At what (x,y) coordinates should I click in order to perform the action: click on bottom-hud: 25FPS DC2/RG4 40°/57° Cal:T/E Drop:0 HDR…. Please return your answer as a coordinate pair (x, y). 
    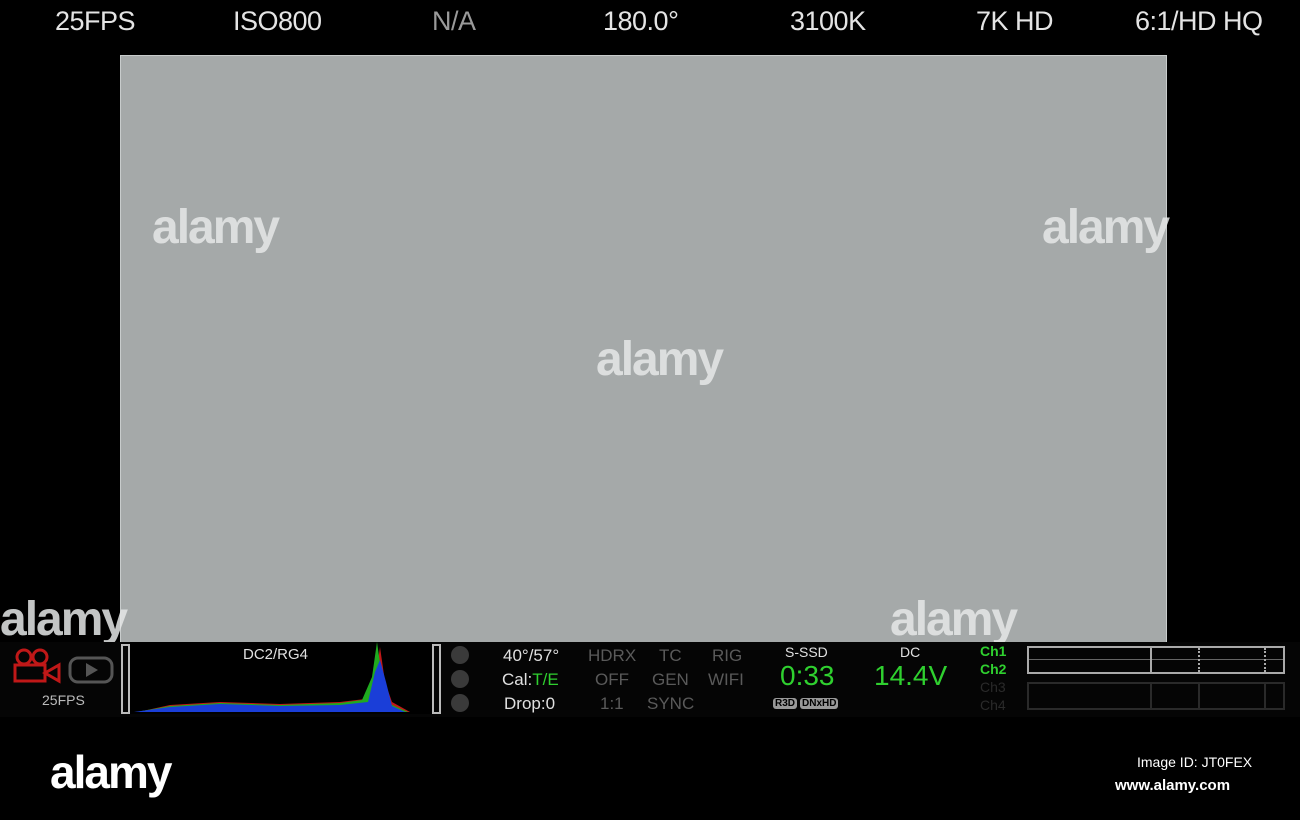
    Looking at the image, I should click on (650, 679).